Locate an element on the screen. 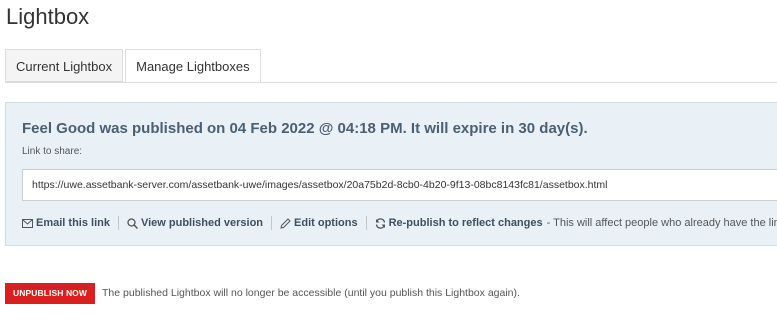 This screenshot has width=777, height=321. share-link-label: Link to share: is located at coordinates (52, 151).